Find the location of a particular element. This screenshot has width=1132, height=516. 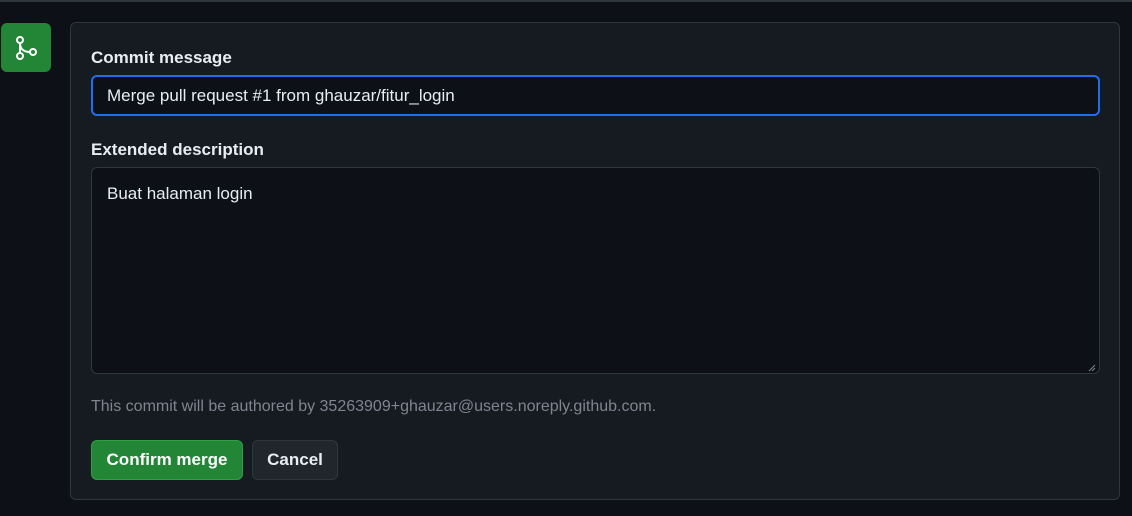

top-divider is located at coordinates (566, 1).